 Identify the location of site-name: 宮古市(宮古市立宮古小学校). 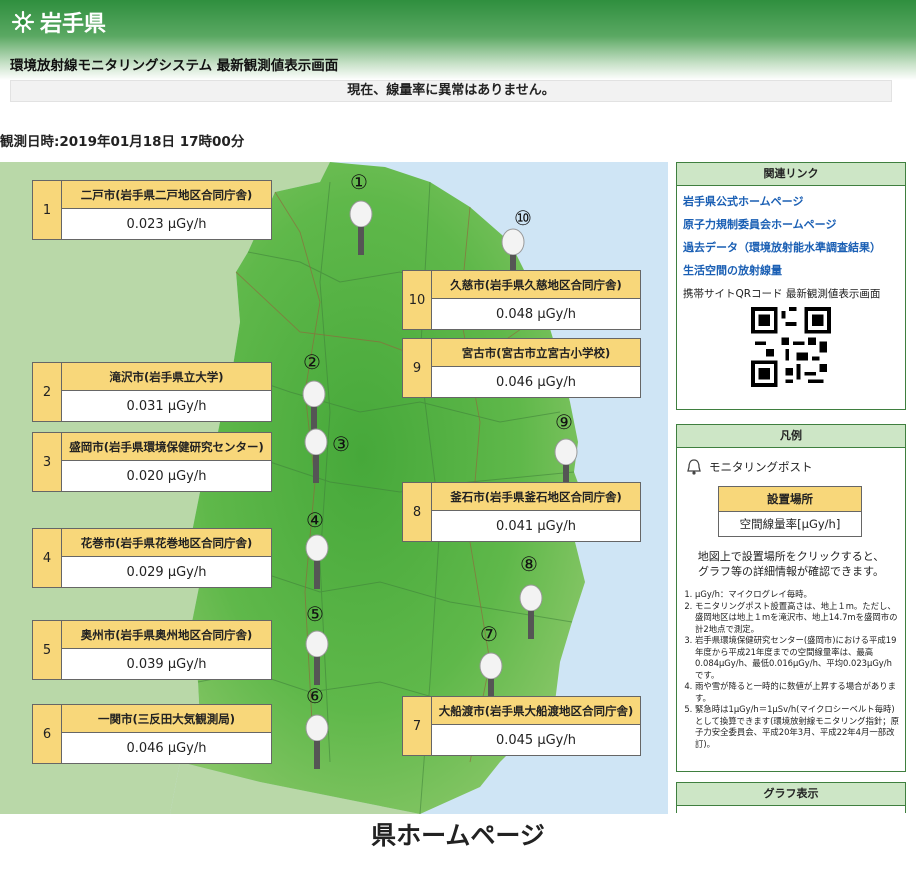
(536, 353).